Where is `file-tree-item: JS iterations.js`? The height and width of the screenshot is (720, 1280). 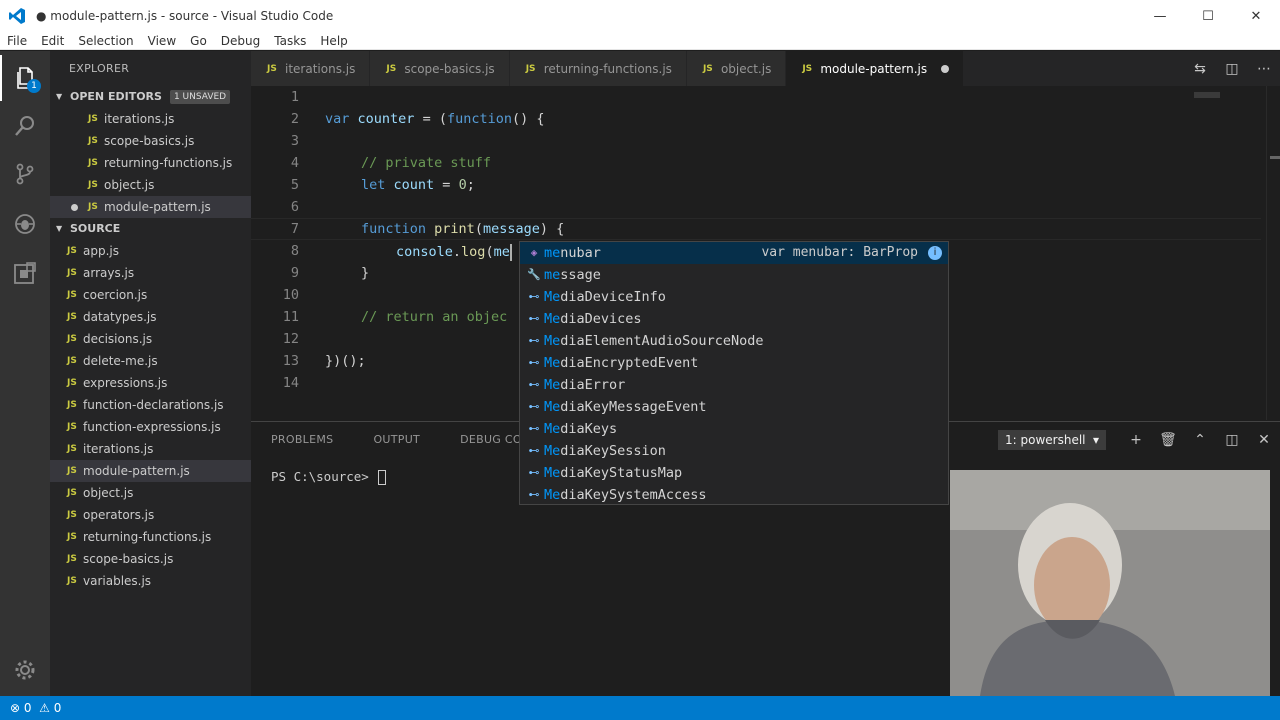
file-tree-item: JS iterations.js is located at coordinates (150, 449).